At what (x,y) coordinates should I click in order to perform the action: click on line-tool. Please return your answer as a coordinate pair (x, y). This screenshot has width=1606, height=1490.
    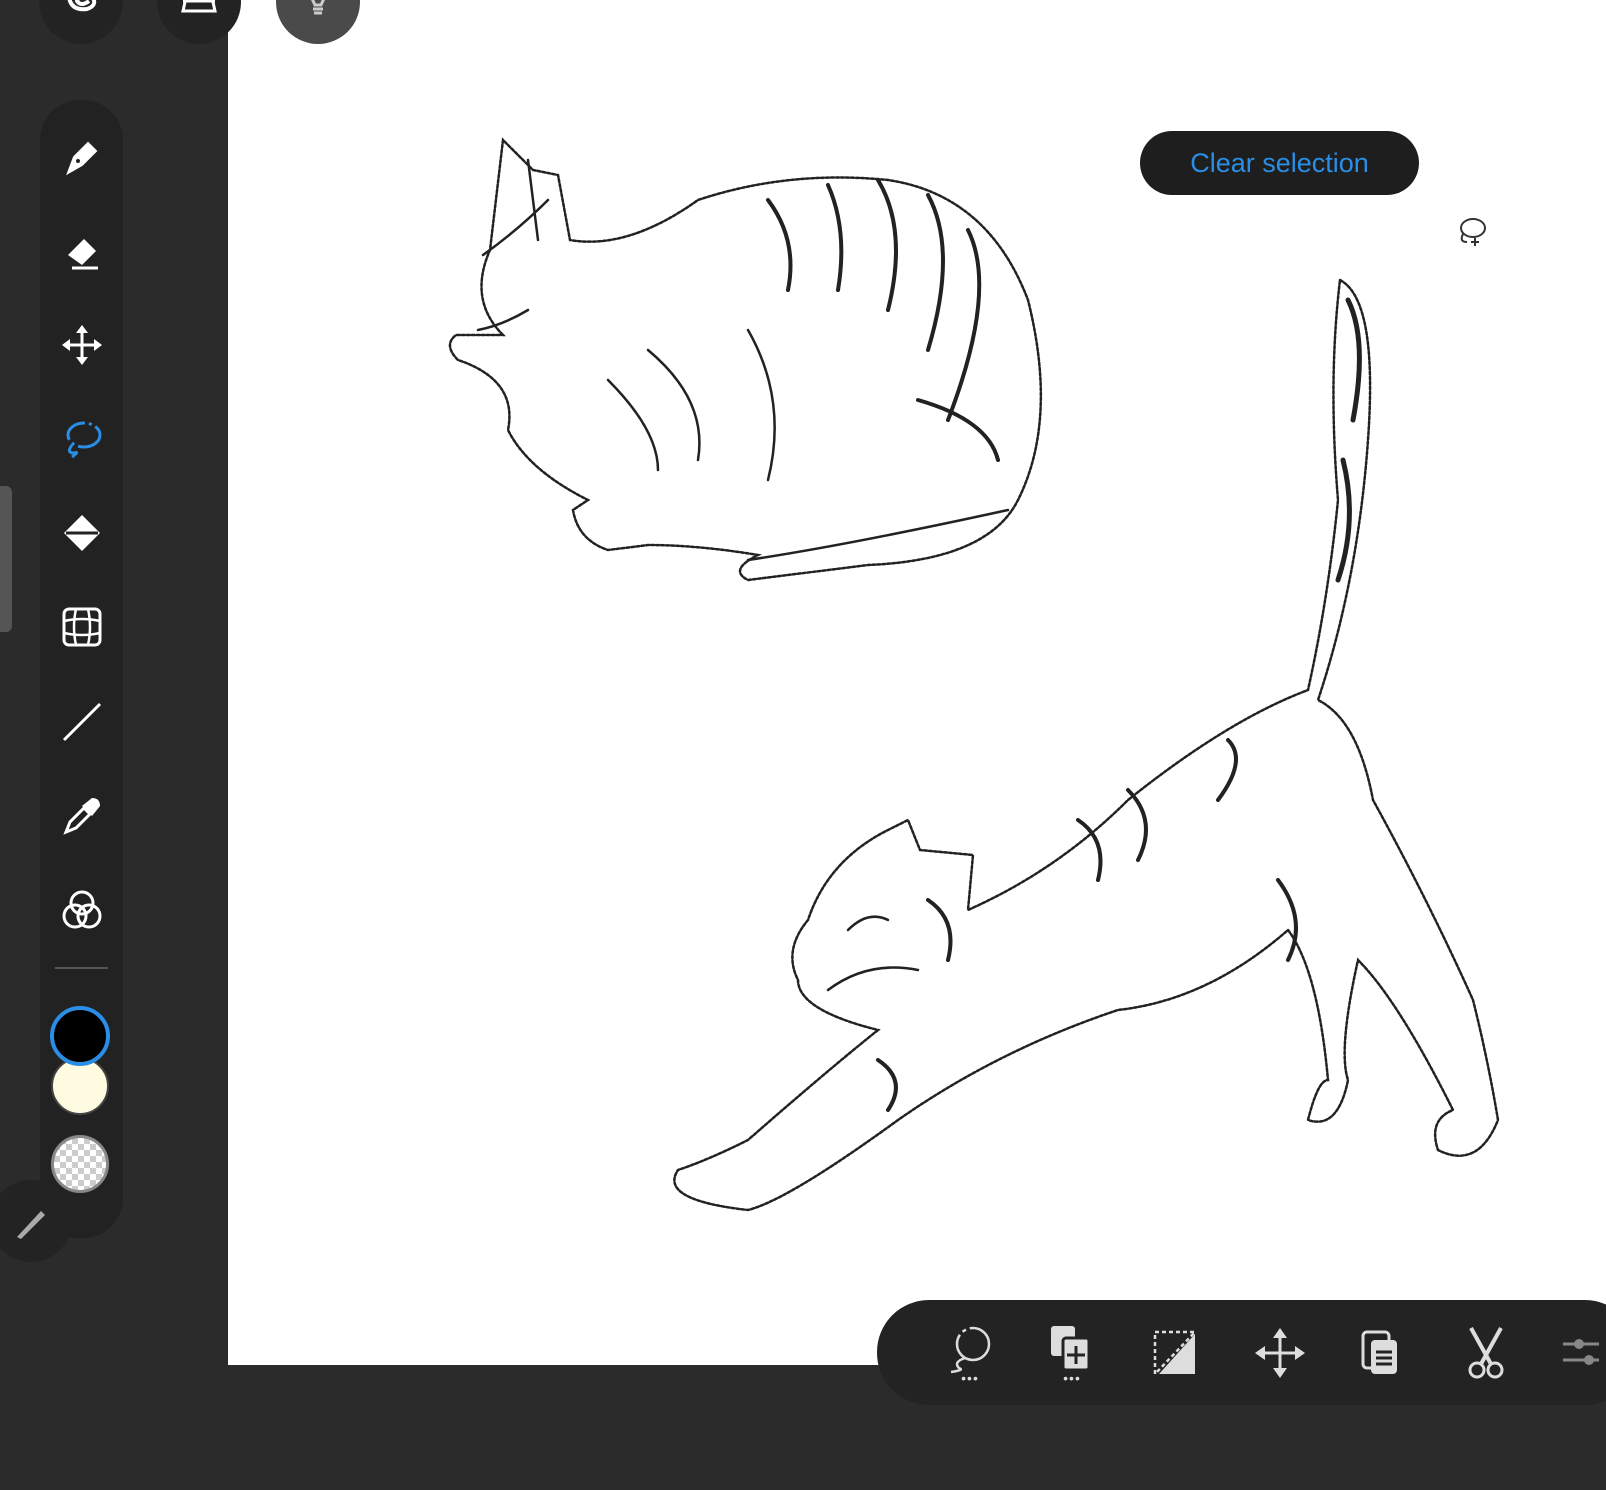
    Looking at the image, I should click on (81, 722).